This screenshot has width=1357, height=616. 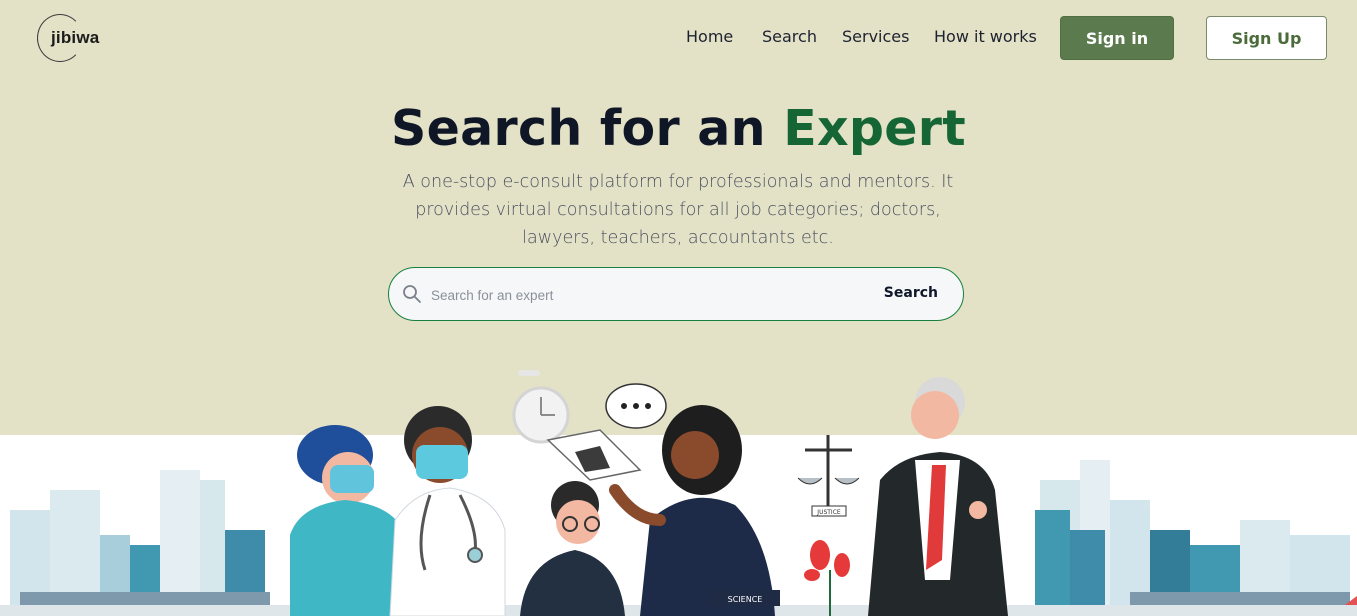 I want to click on sign-up-button: Sign Up, so click(x=1266, y=38).